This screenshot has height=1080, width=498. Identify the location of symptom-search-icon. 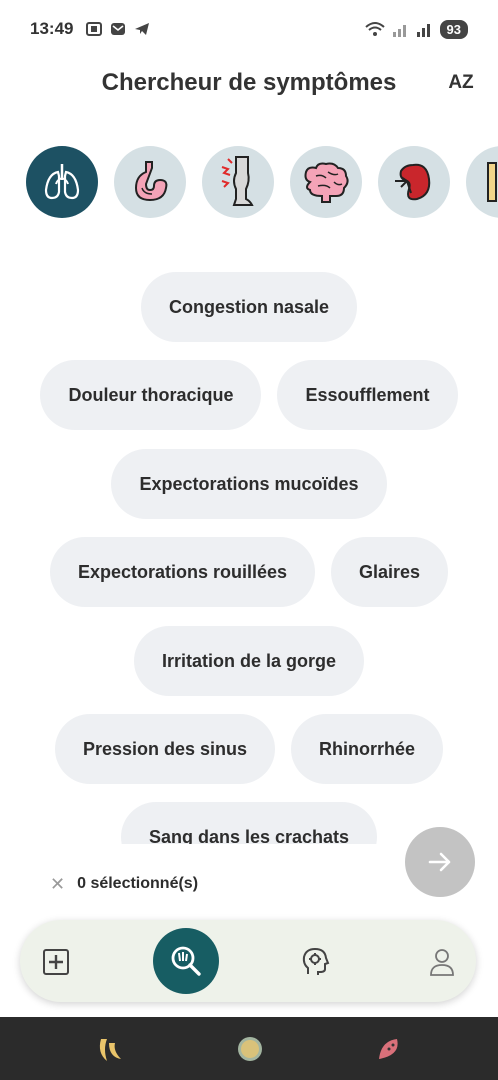
(186, 961).